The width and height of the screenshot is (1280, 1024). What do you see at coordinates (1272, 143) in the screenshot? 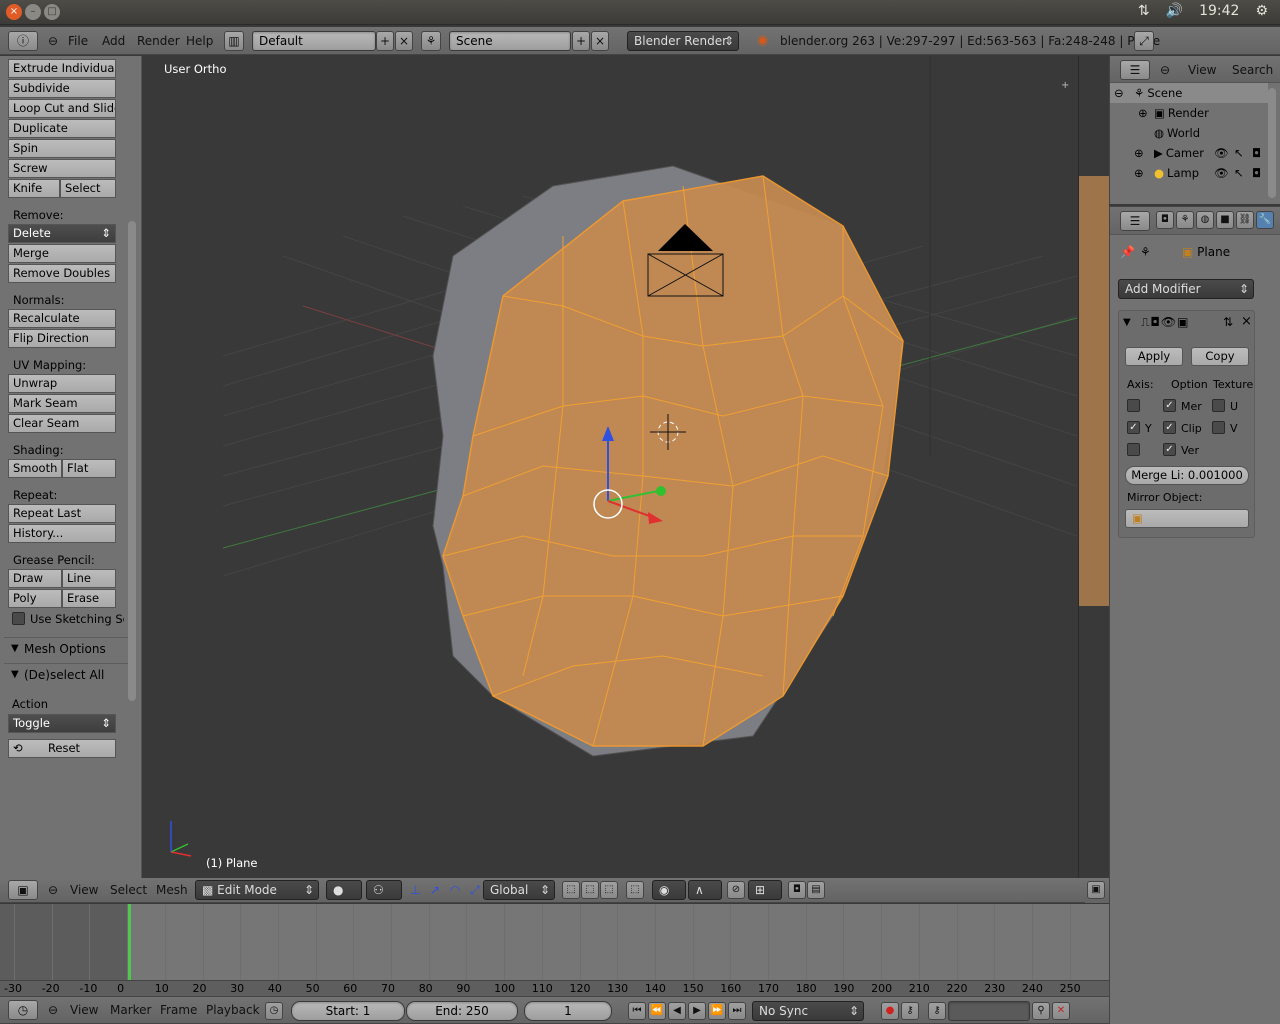
I see `outliner-scrollbar` at bounding box center [1272, 143].